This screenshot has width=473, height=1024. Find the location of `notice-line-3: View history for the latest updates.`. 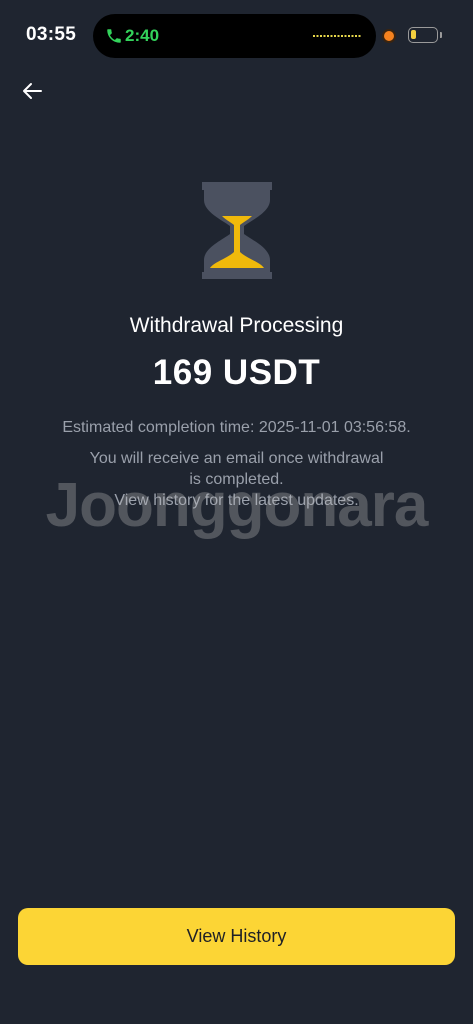

notice-line-3: View history for the latest updates. is located at coordinates (236, 500).